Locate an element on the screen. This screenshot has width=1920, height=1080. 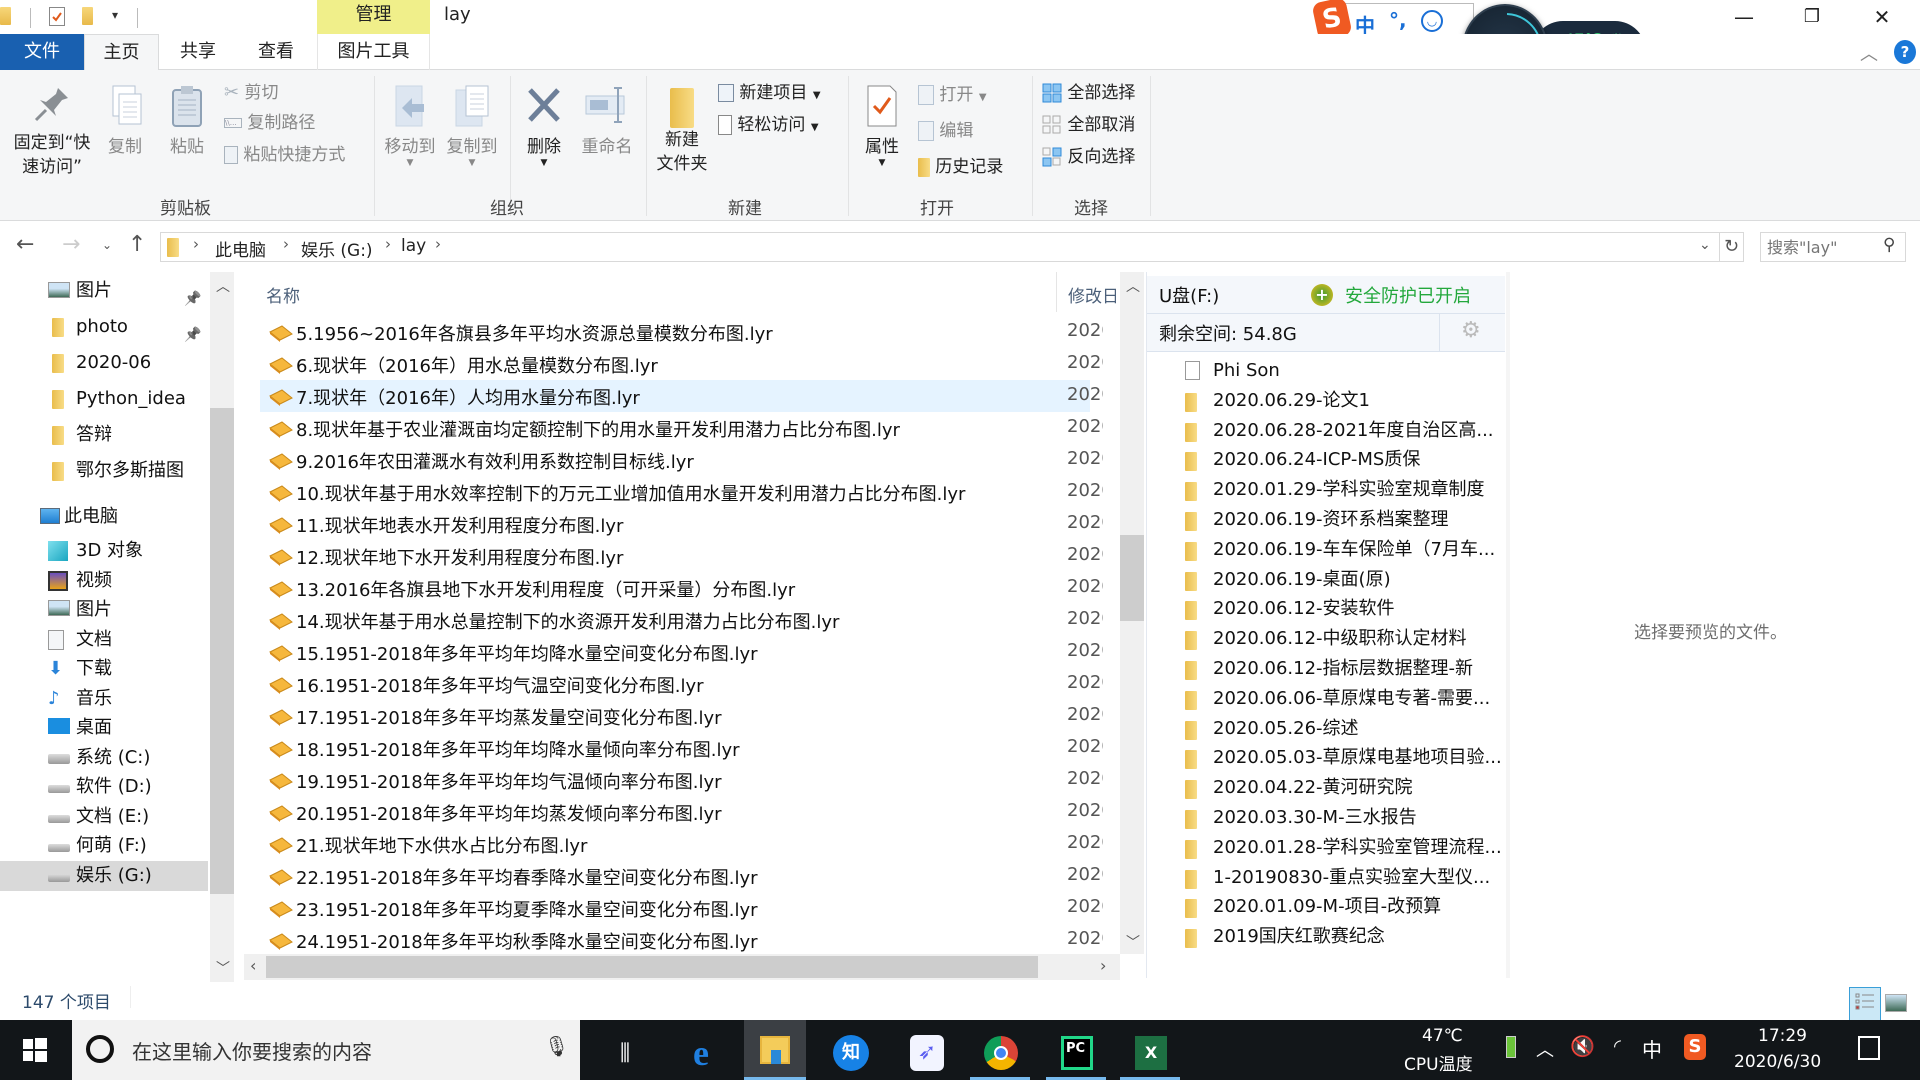
file-row: 22.1951-2018年多年平均春季降水量空间变化分布图.lyr 2020/ is located at coordinates (681, 876).